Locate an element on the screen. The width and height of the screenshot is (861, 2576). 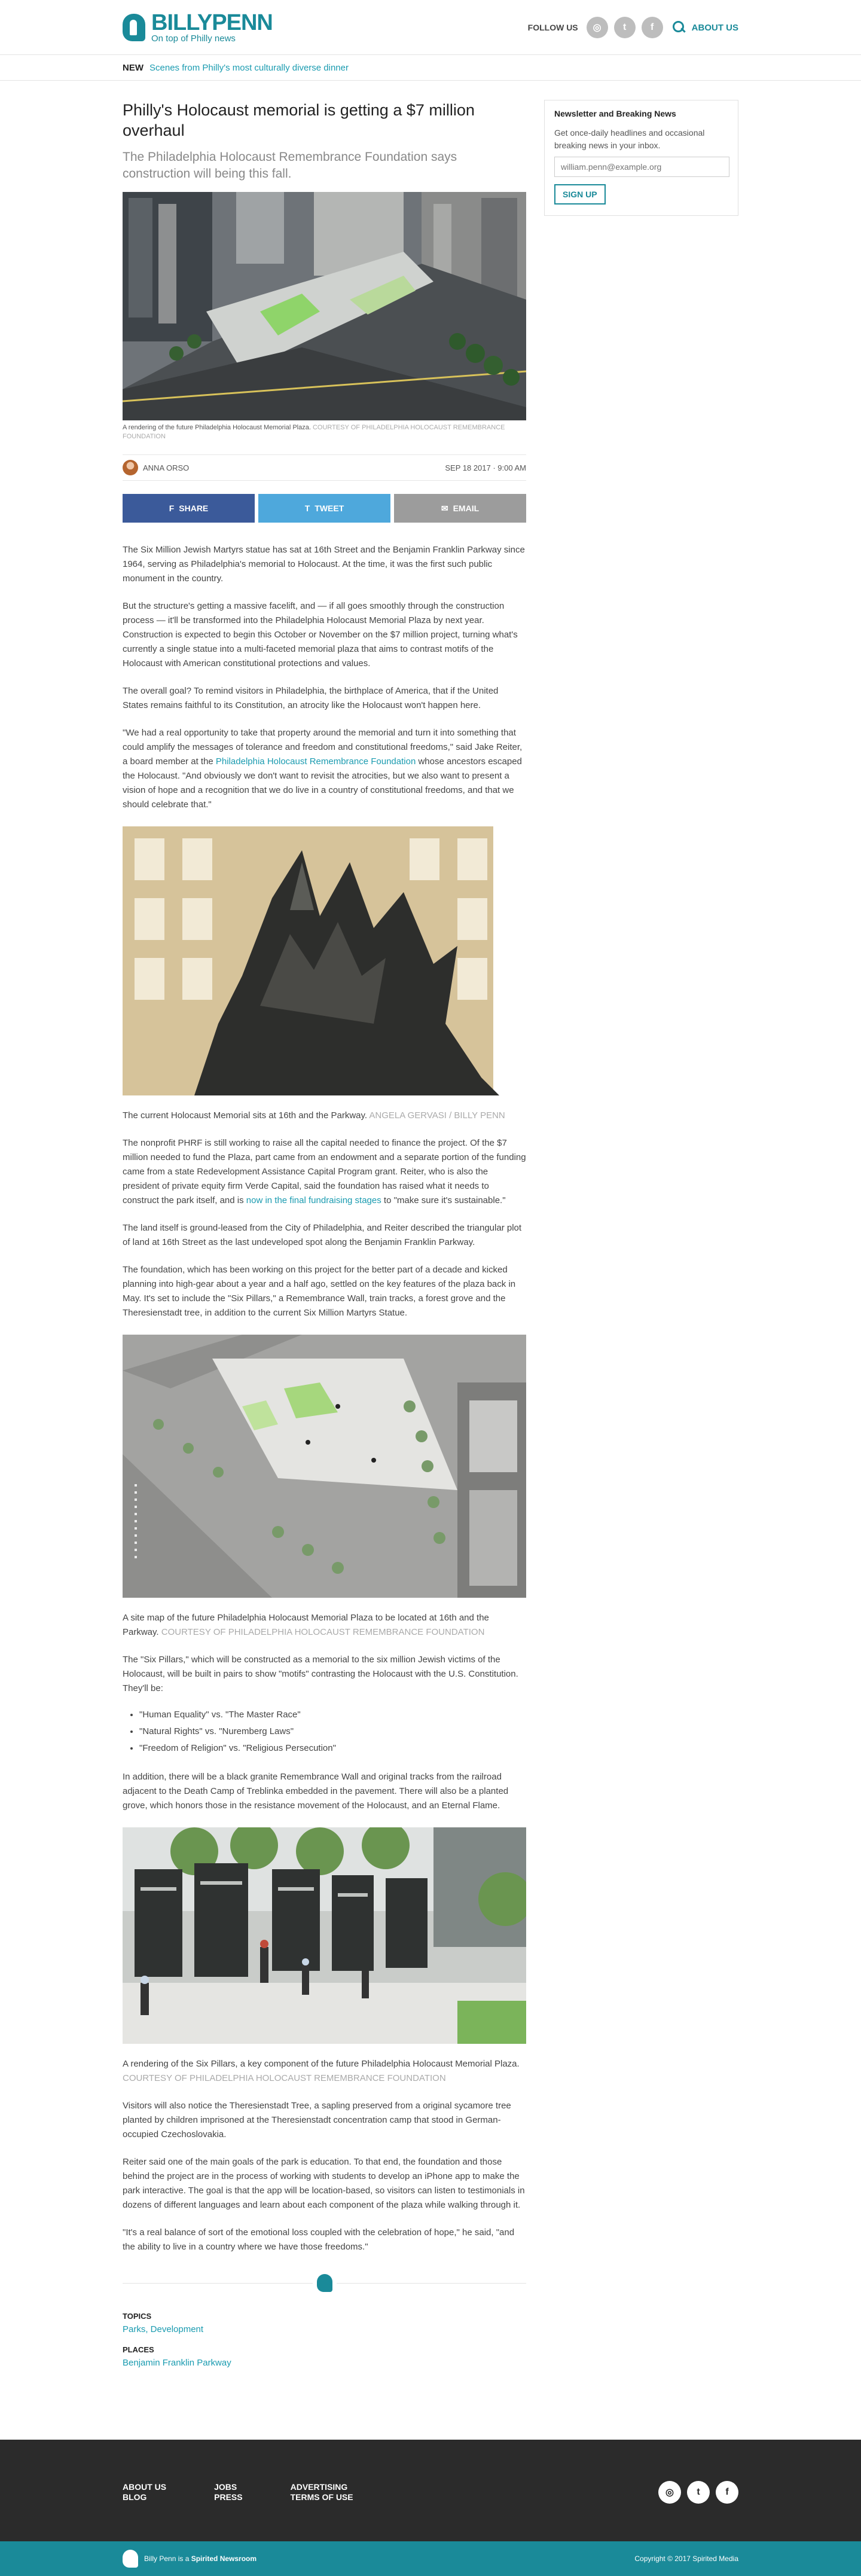
about-us-link: ABOUT US is located at coordinates (715, 28).